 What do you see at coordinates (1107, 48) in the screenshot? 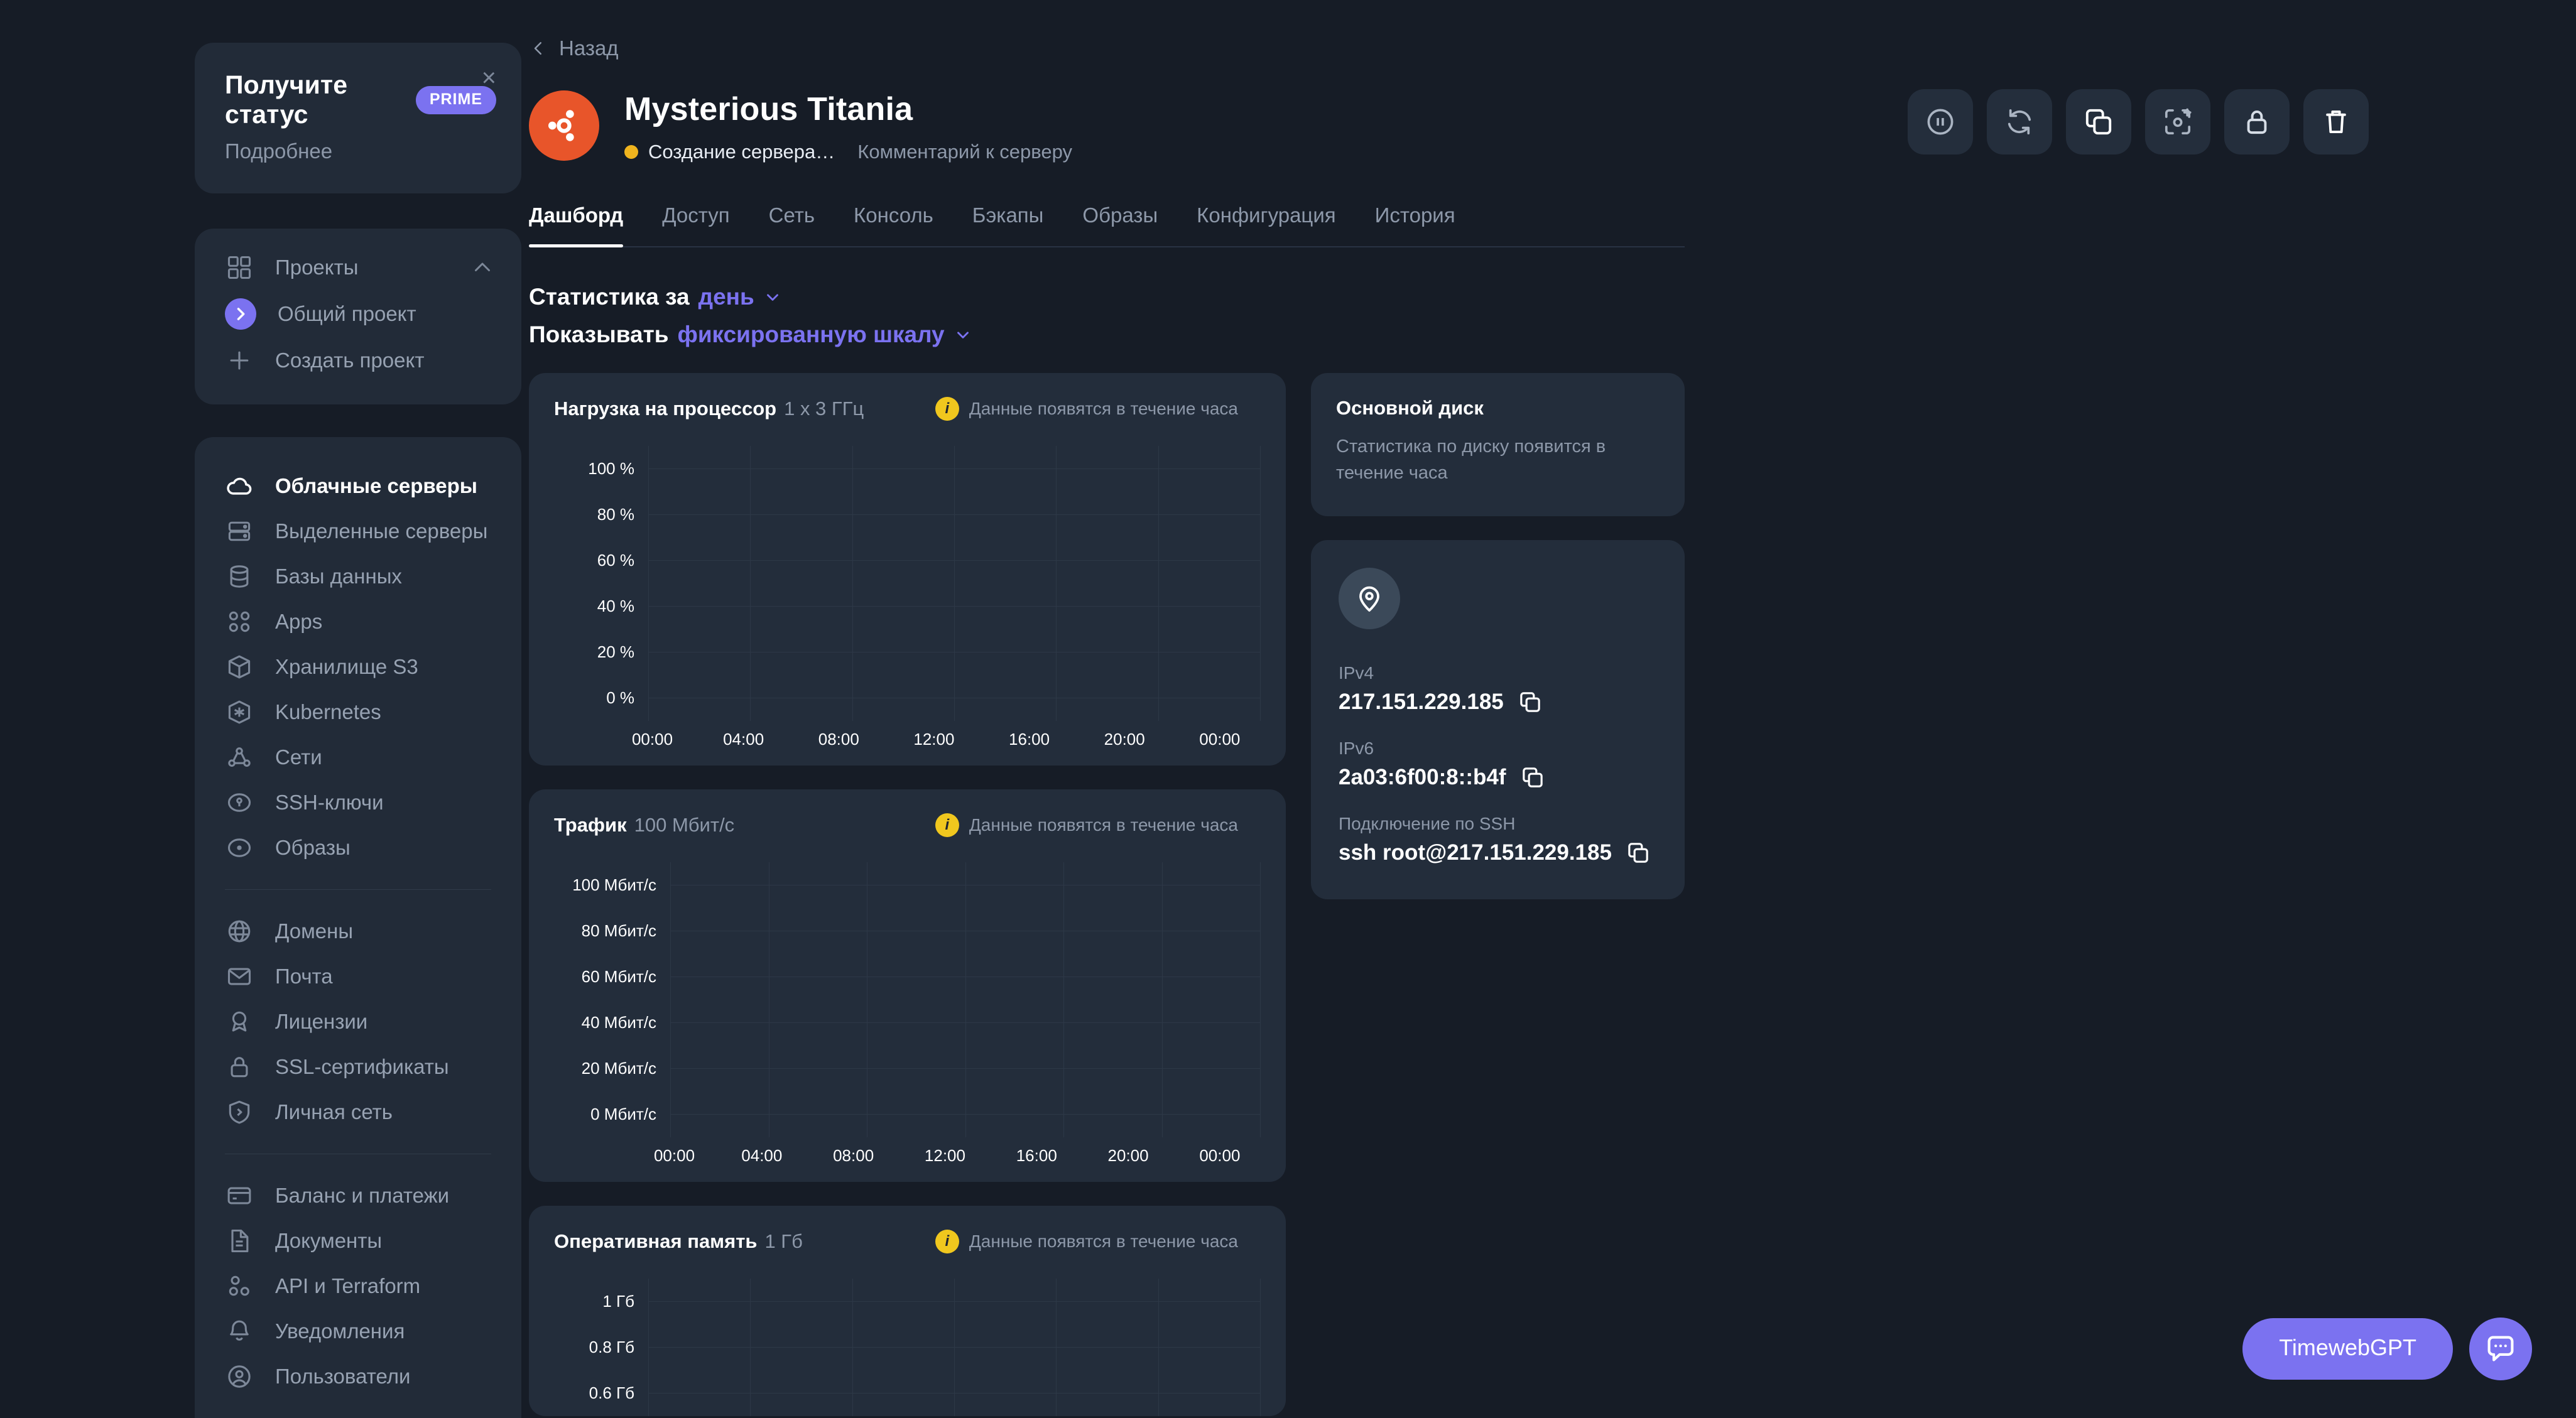
I see `back-link: Назад` at bounding box center [1107, 48].